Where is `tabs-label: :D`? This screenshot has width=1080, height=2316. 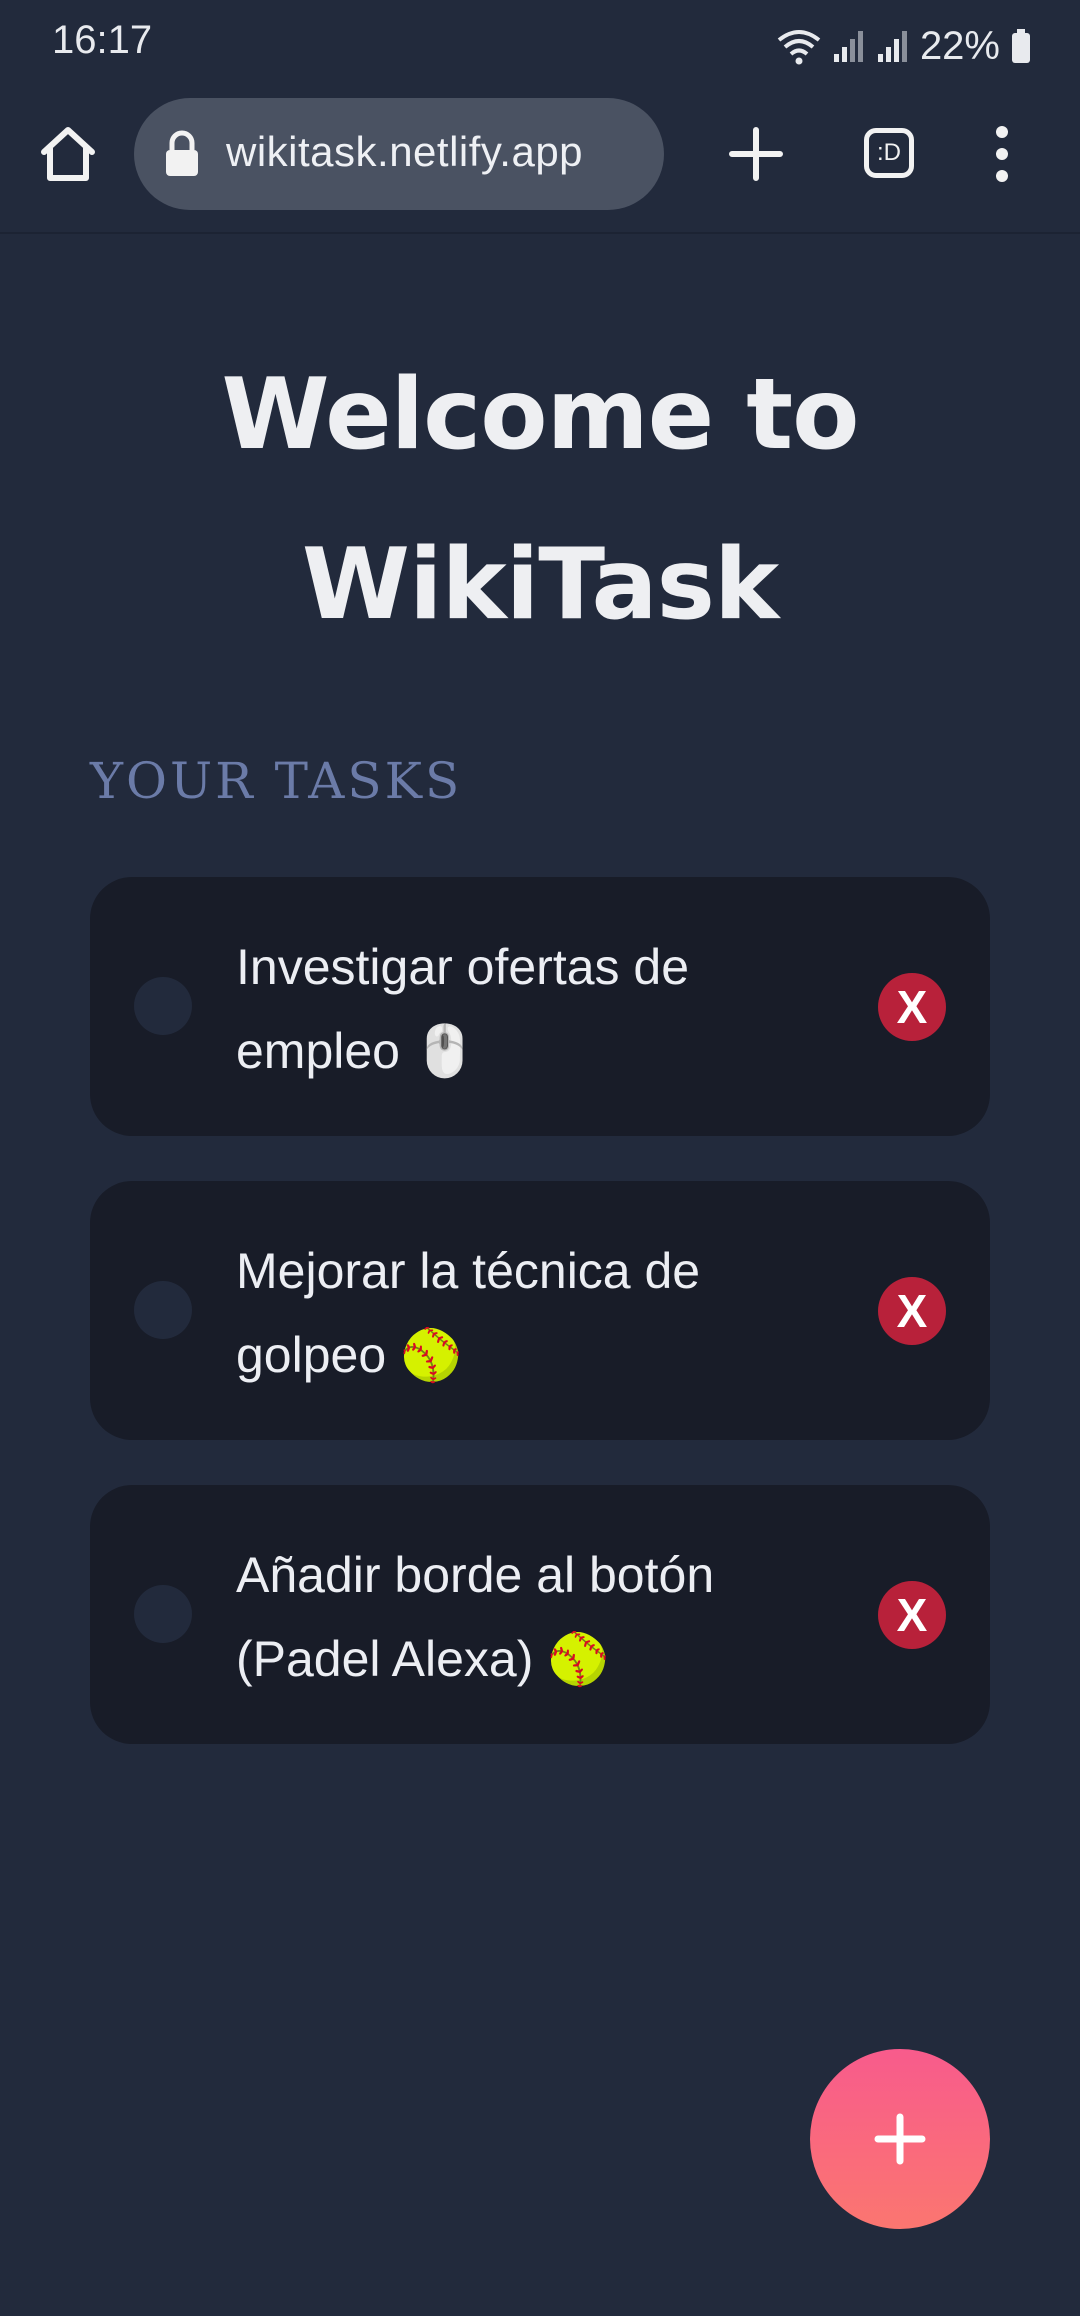 tabs-label: :D is located at coordinates (889, 152).